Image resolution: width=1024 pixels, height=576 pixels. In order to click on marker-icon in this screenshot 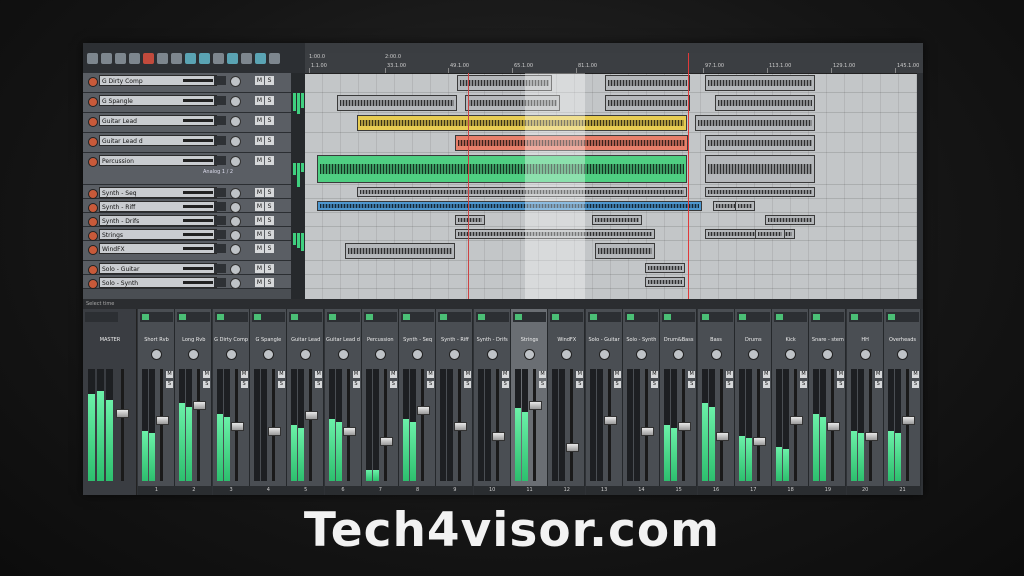, I will do `click(274, 58)`.